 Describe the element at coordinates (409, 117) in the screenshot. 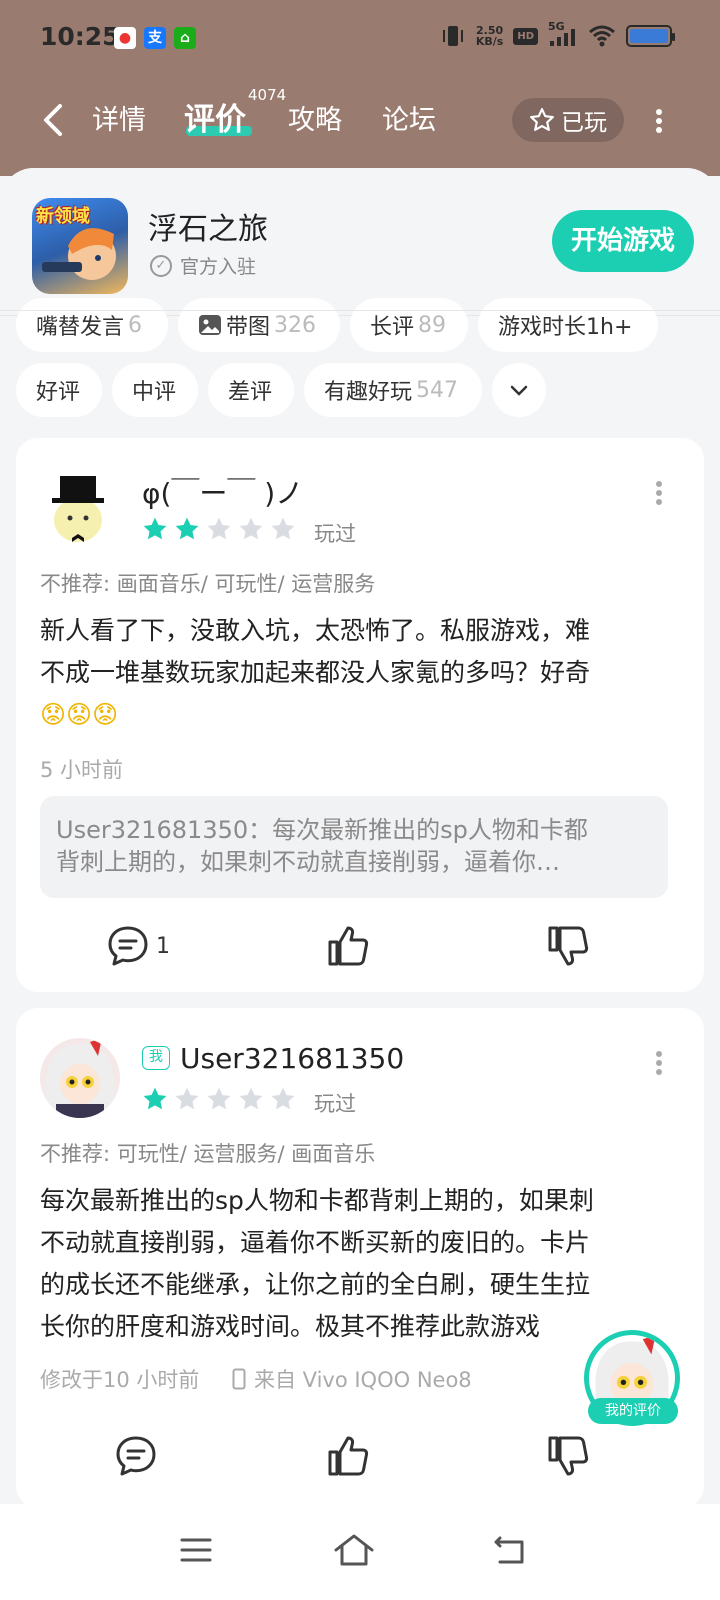

I see `tab-forum: 论坛` at that location.